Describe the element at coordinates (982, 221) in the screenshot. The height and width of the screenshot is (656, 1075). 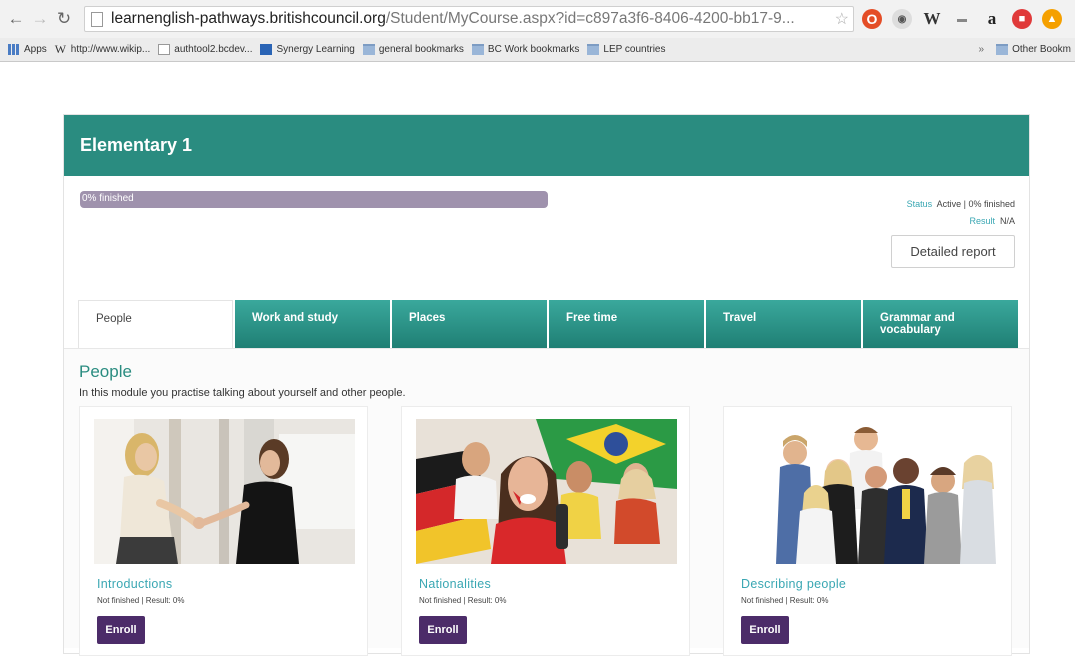
I see `result-key: Result` at that location.